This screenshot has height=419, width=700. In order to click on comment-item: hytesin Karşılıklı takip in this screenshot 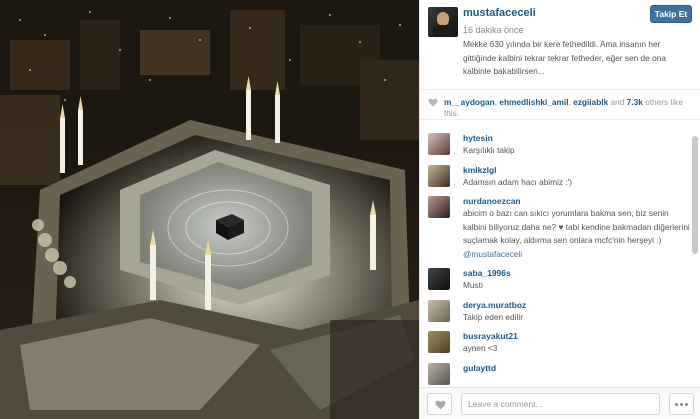, I will do `click(560, 142)`.